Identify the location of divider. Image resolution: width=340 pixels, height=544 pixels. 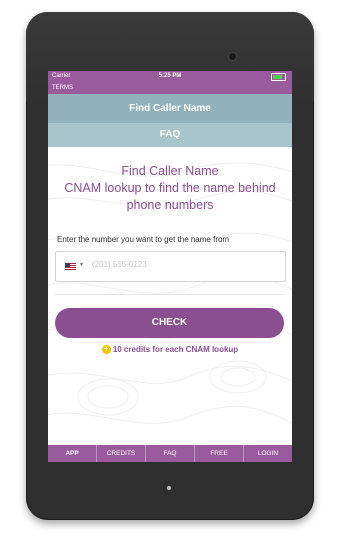
(169, 294).